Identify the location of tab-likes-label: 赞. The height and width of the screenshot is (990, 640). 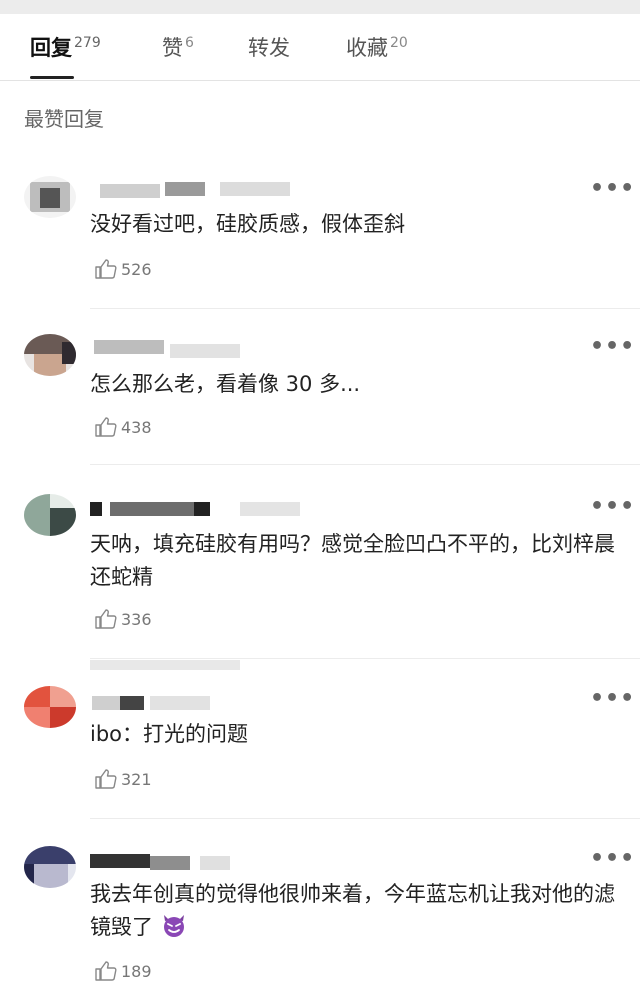
(172, 48).